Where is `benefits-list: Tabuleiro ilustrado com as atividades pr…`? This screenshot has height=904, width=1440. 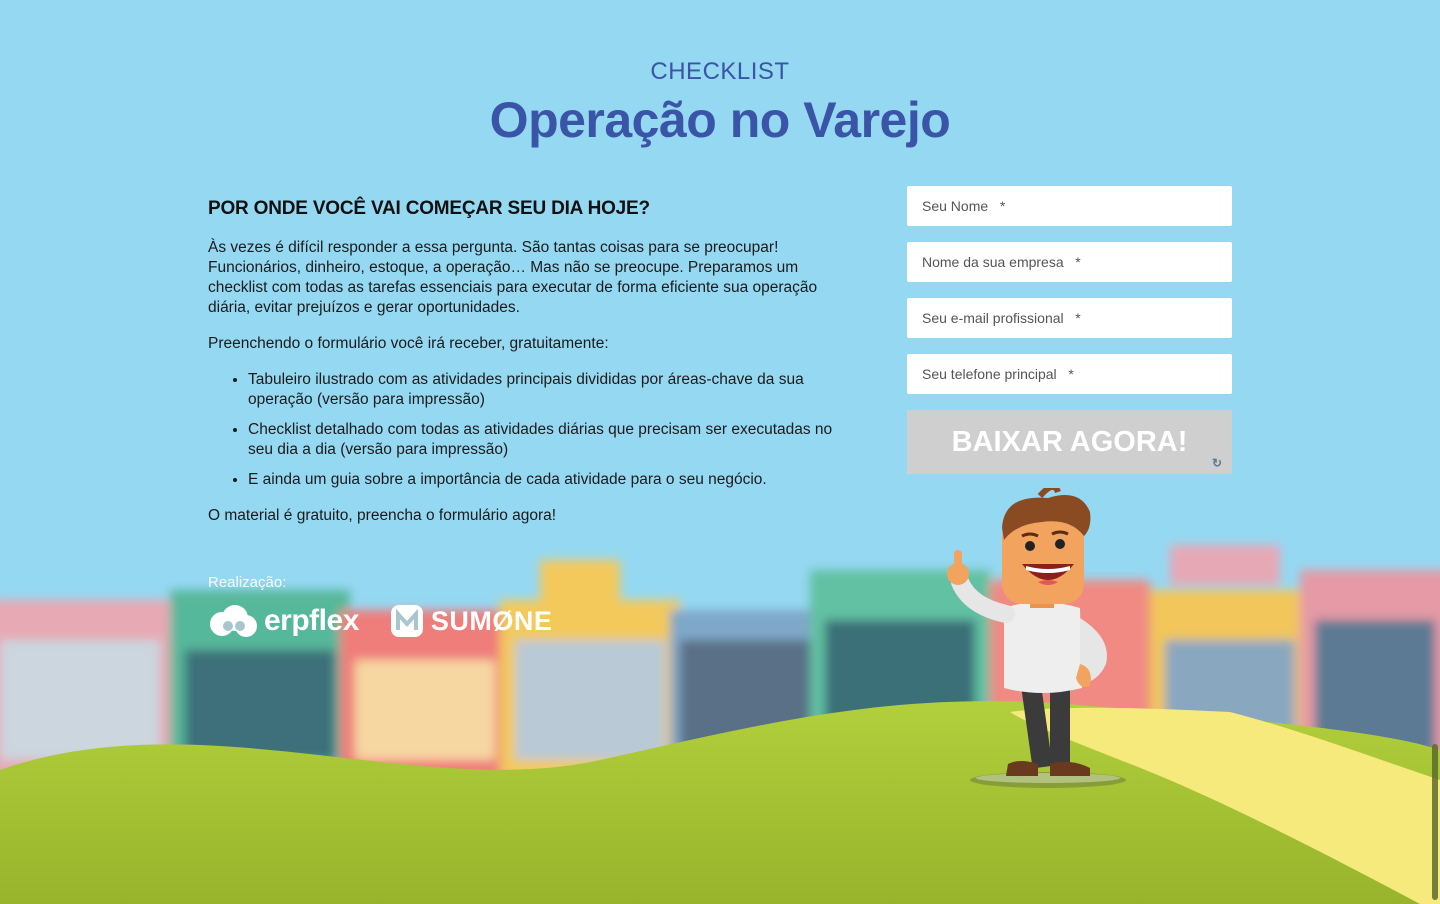 benefits-list: Tabuleiro ilustrado com as atividades pr… is located at coordinates (533, 430).